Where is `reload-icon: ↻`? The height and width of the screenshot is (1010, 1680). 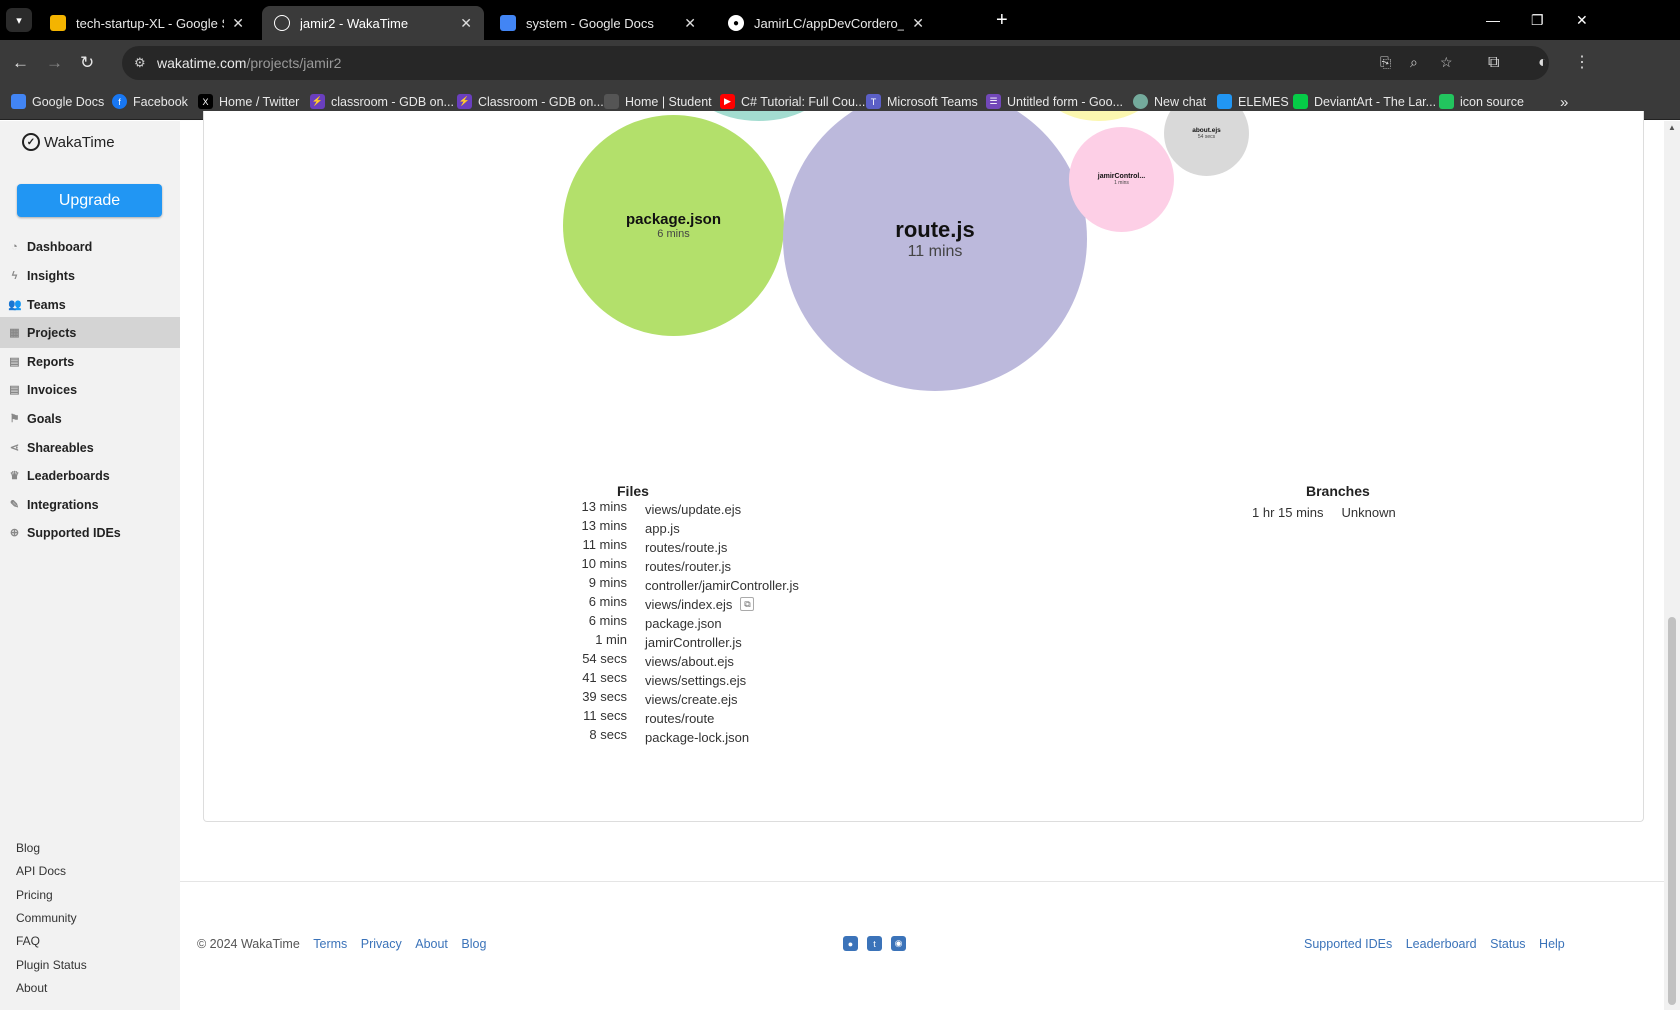
reload-icon: ↻ is located at coordinates (87, 63).